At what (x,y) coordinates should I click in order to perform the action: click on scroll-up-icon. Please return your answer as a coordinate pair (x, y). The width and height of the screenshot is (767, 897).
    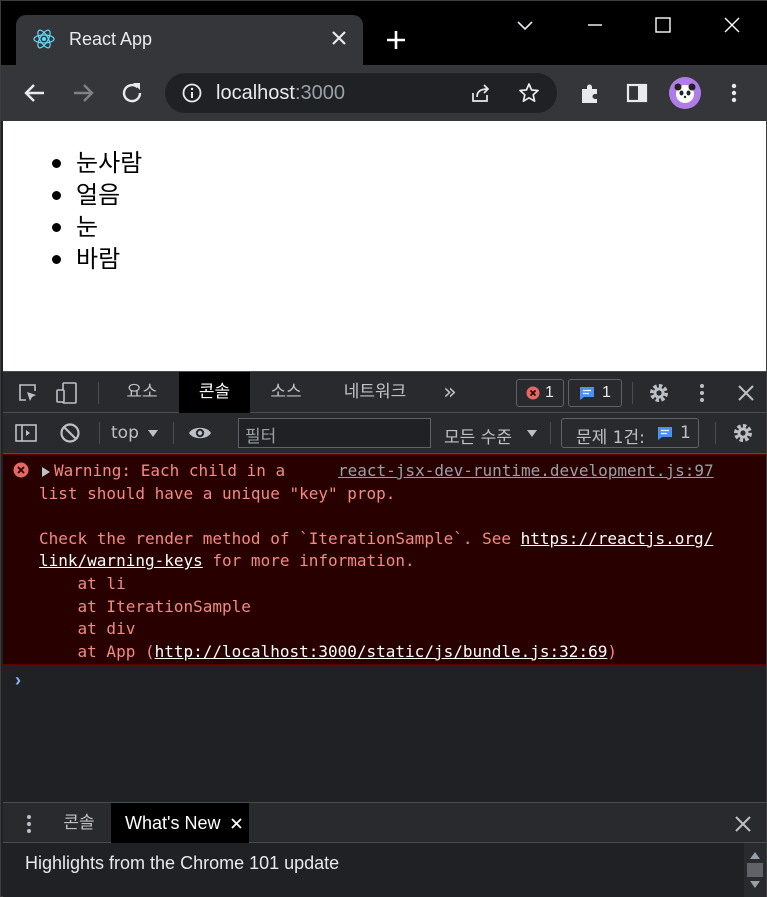
    Looking at the image, I should click on (755, 855).